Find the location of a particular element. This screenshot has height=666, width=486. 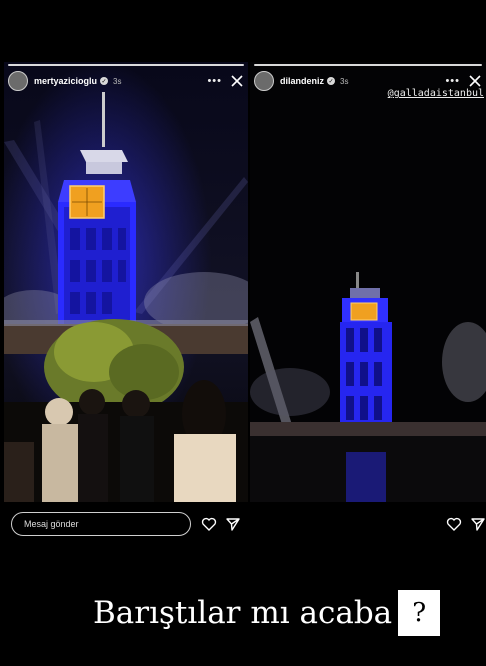

reply-bar-left: Mesaj gönder is located at coordinates (126, 524).